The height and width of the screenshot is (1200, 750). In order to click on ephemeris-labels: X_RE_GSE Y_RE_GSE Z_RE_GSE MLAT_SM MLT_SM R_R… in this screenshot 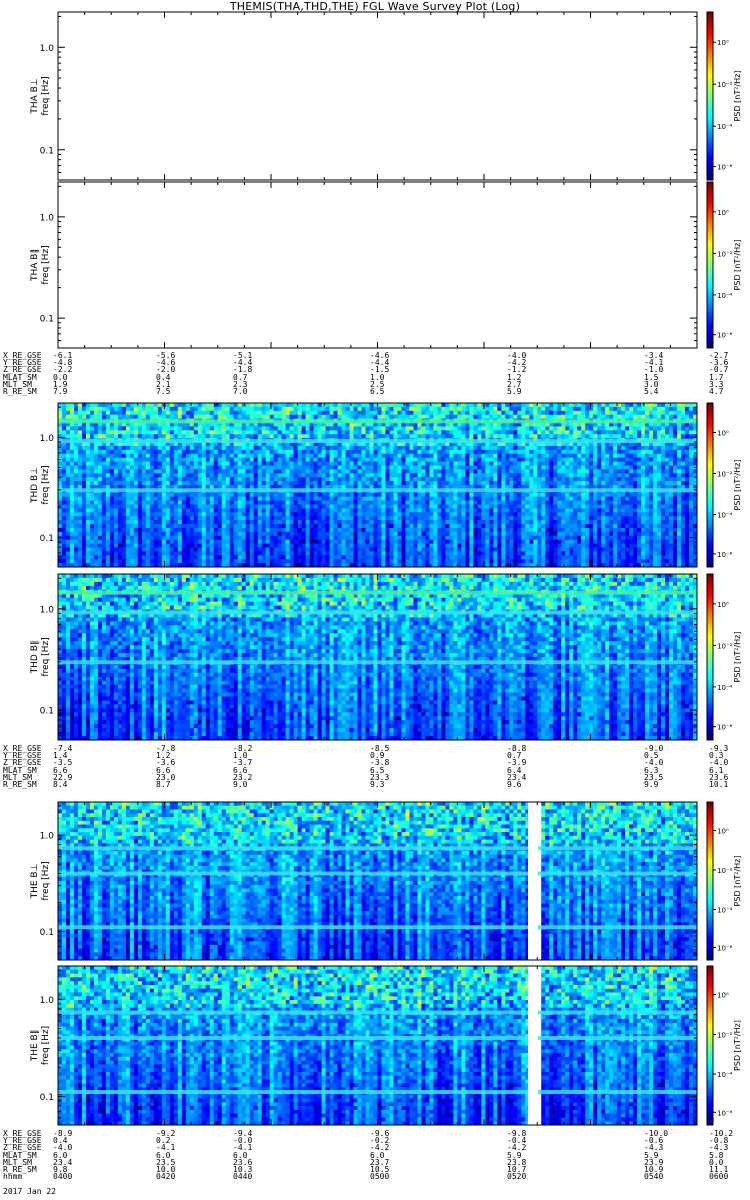, I will do `click(22, 373)`.